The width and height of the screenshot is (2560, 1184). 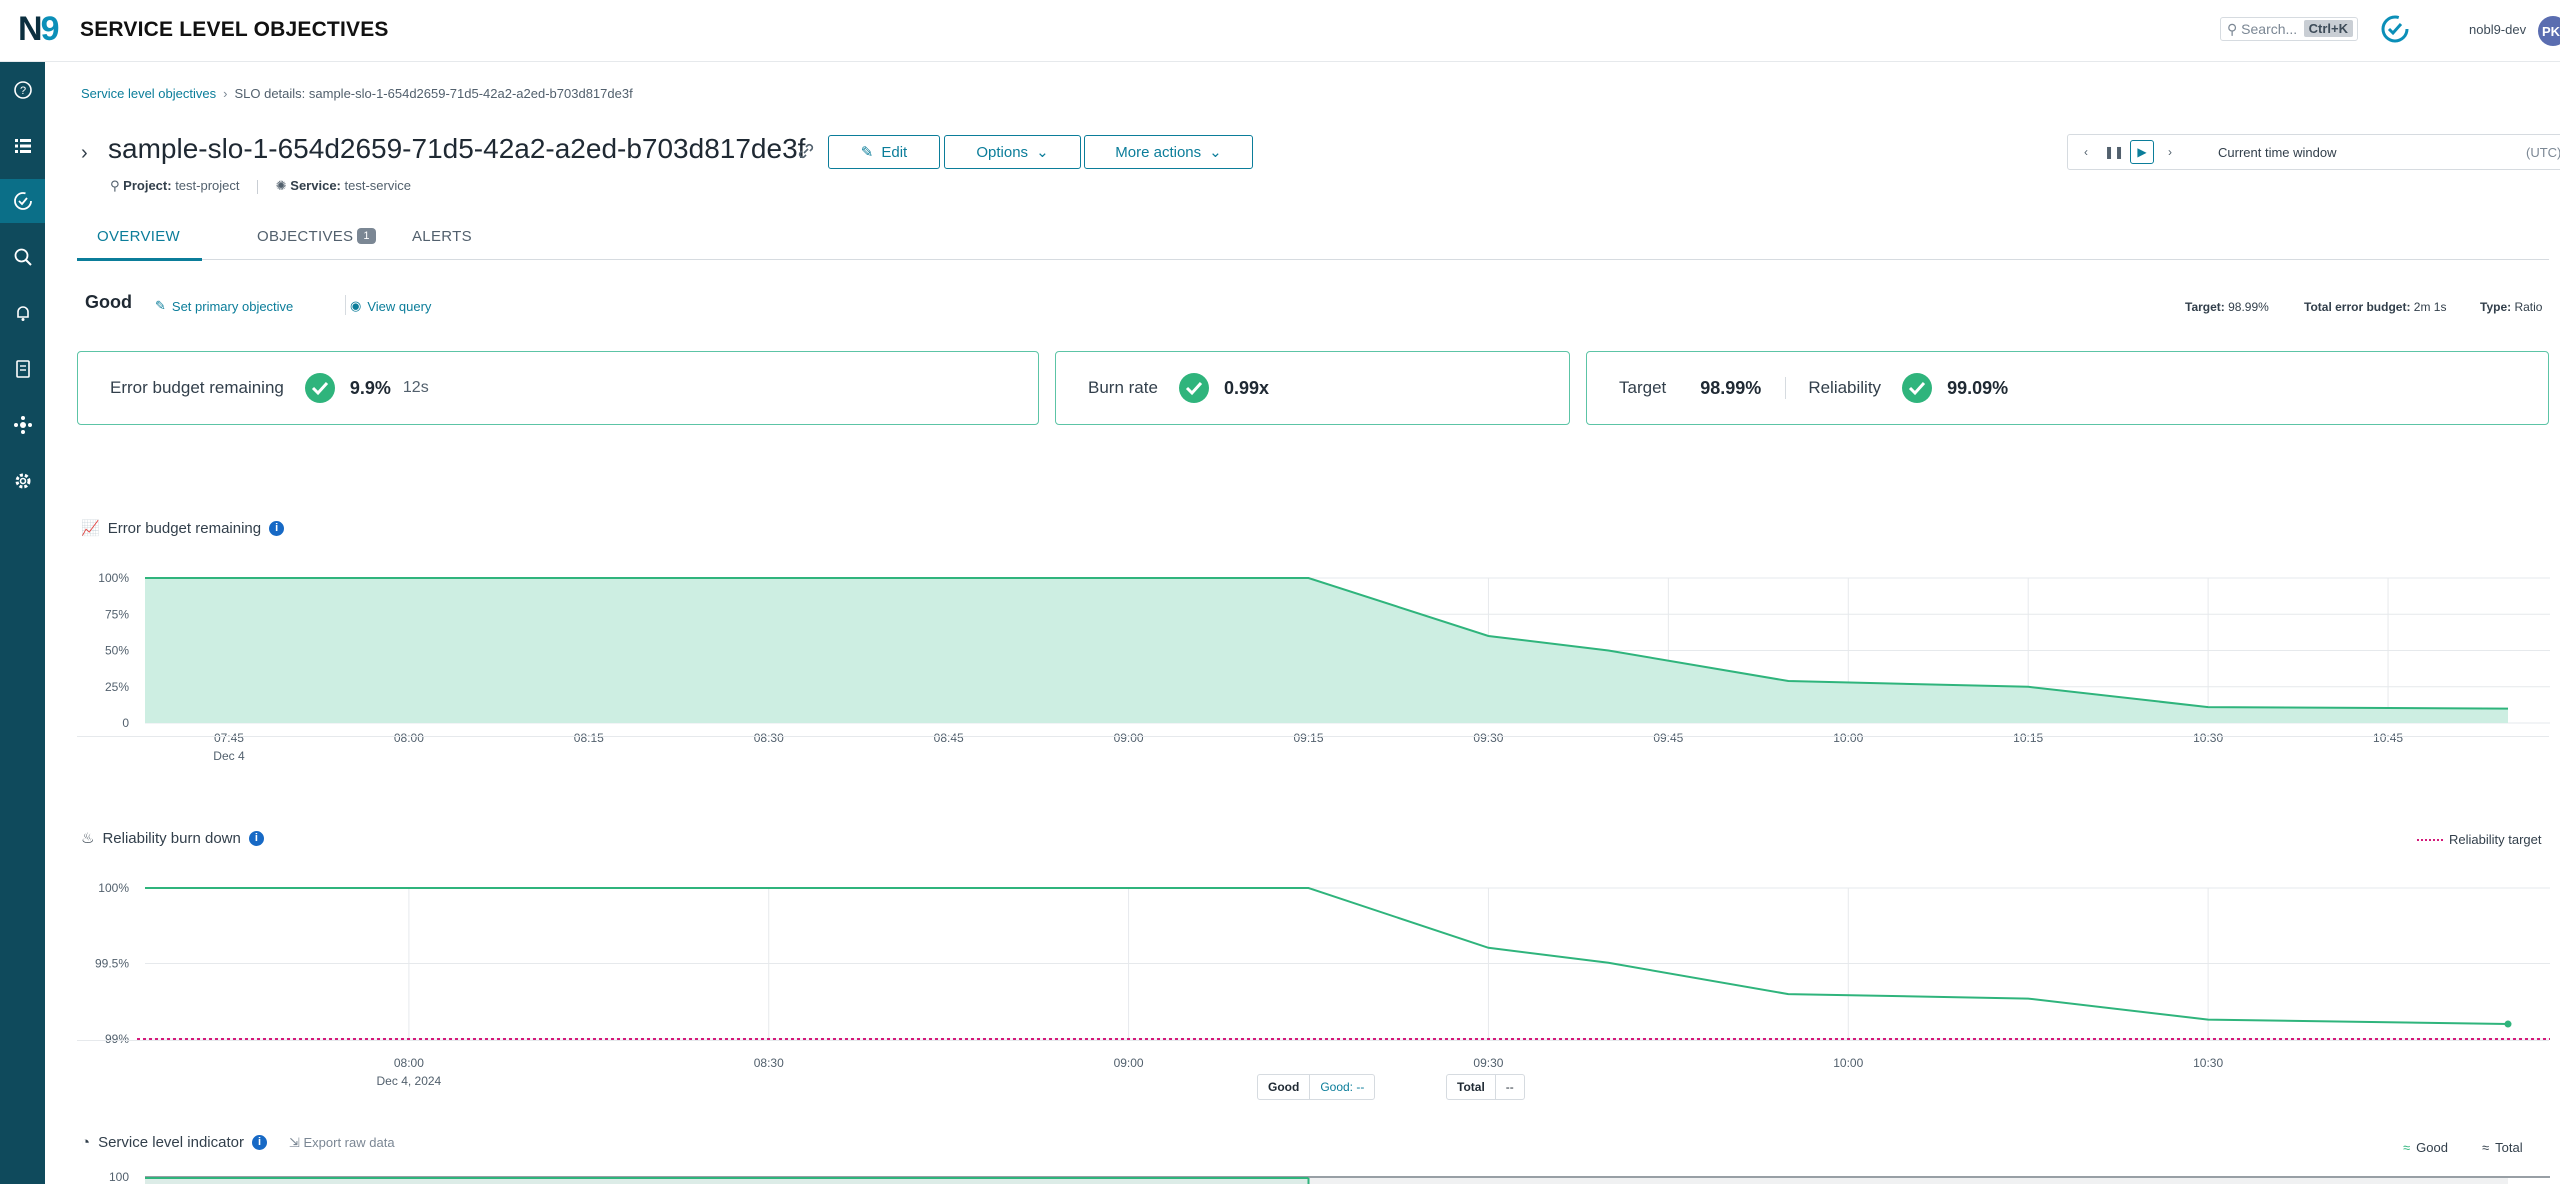 What do you see at coordinates (2205, 307) in the screenshot?
I see `target-summary-label: Target:` at bounding box center [2205, 307].